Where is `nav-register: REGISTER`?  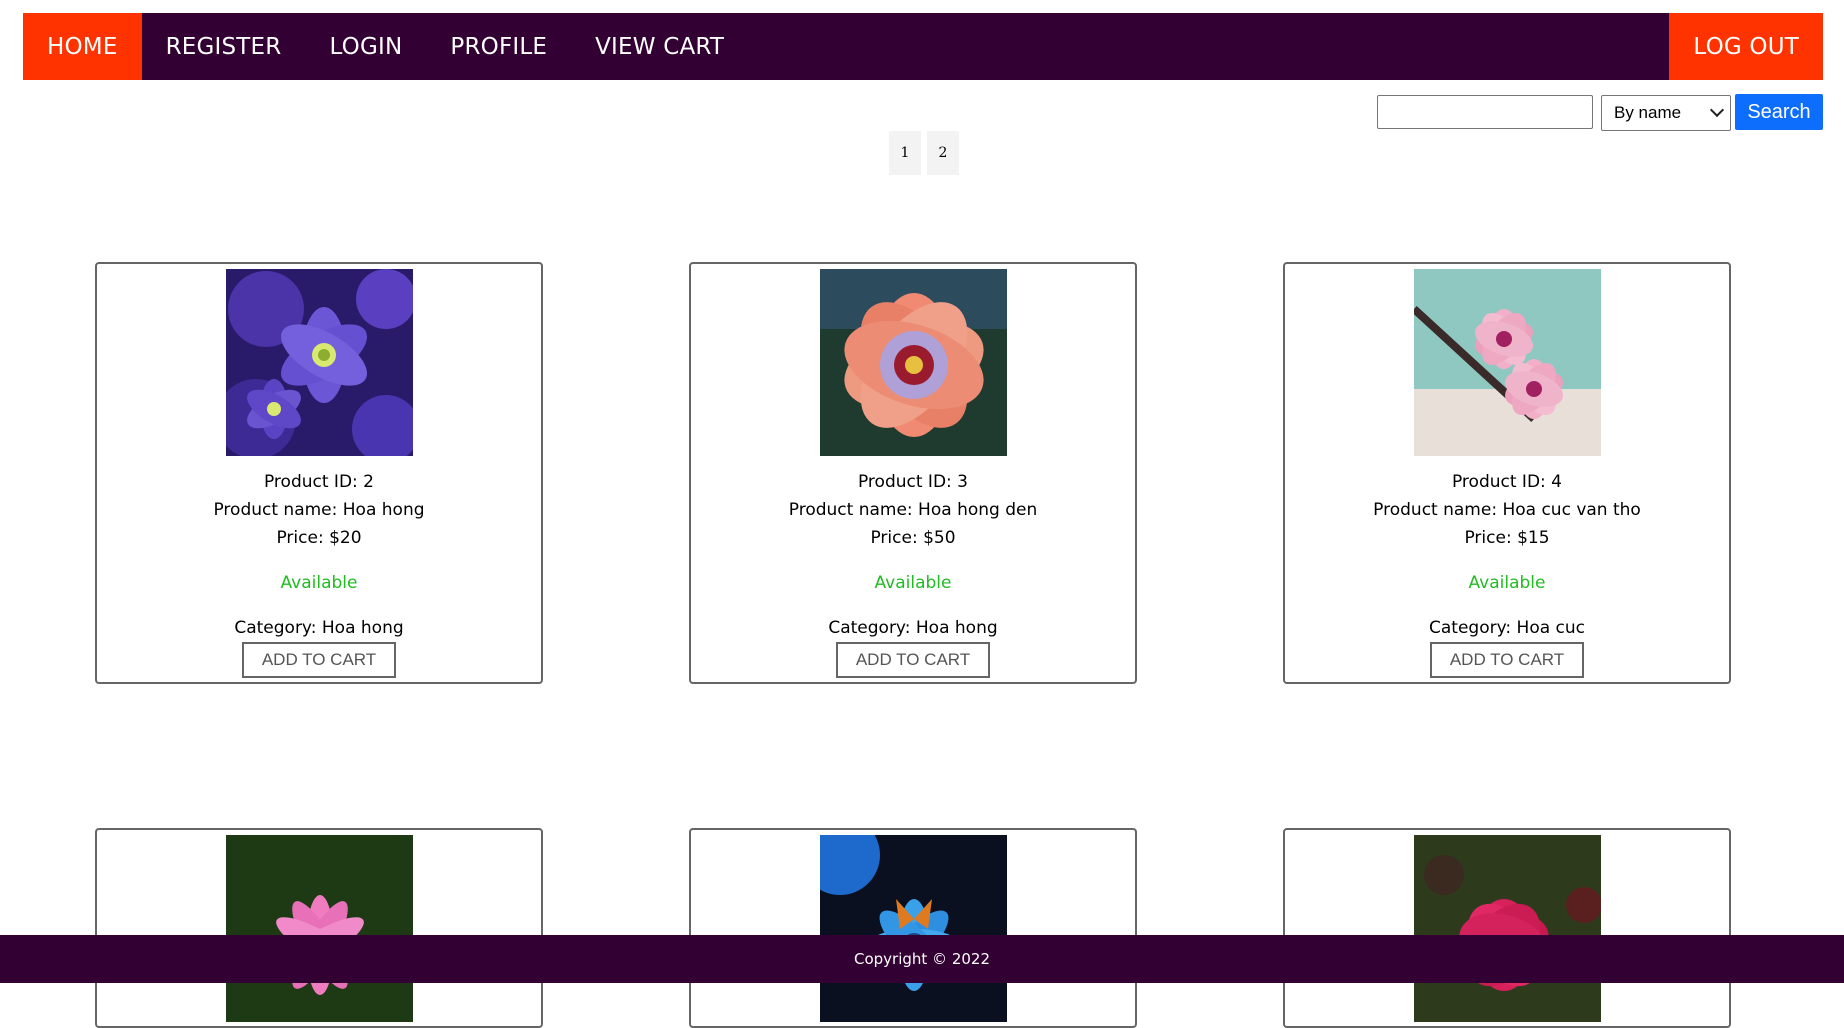 nav-register: REGISTER is located at coordinates (224, 46).